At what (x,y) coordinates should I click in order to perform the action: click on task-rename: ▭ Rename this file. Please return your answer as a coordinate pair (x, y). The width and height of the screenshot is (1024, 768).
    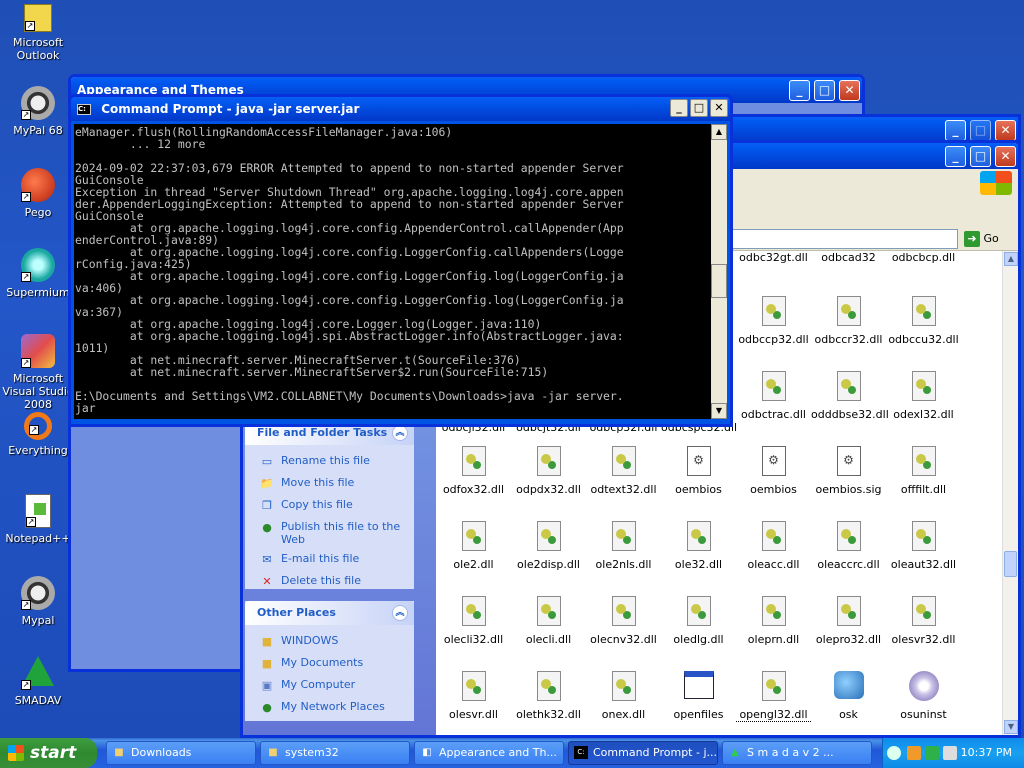
    Looking at the image, I should click on (329, 462).